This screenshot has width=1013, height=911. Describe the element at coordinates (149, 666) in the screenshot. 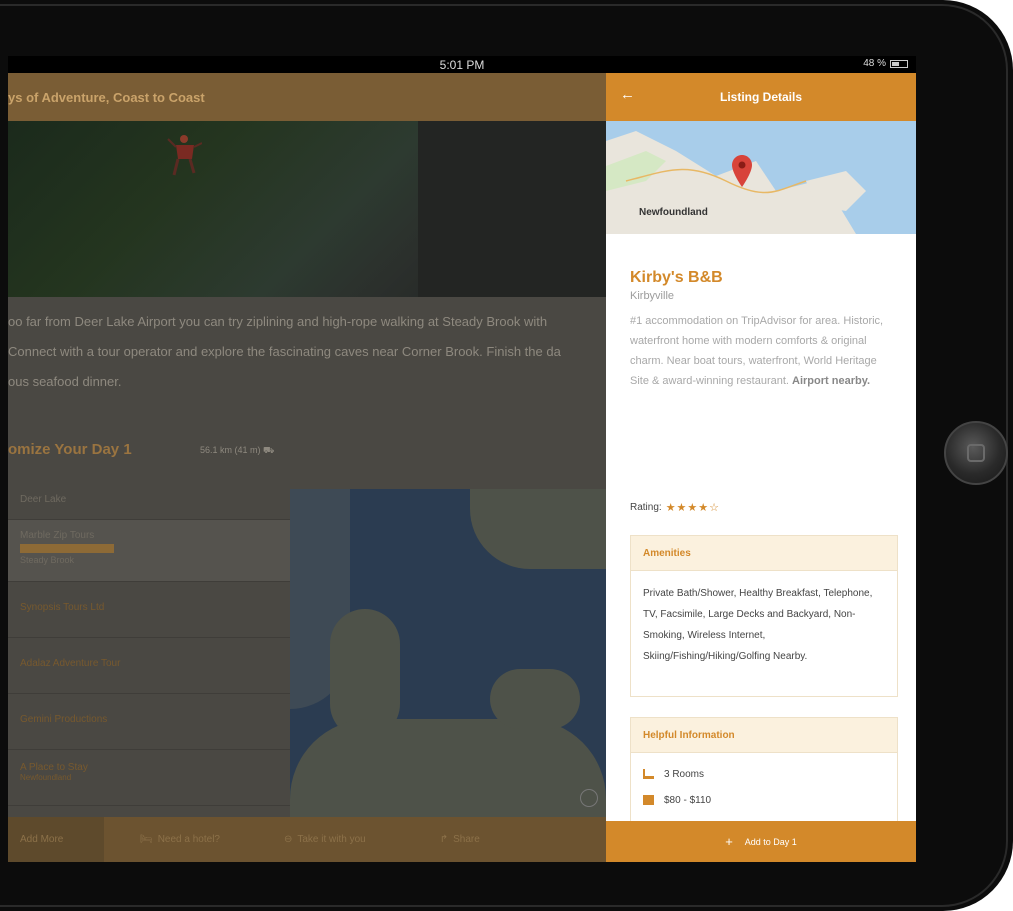

I see `list-item: Adalaz Adventure Tour` at that location.